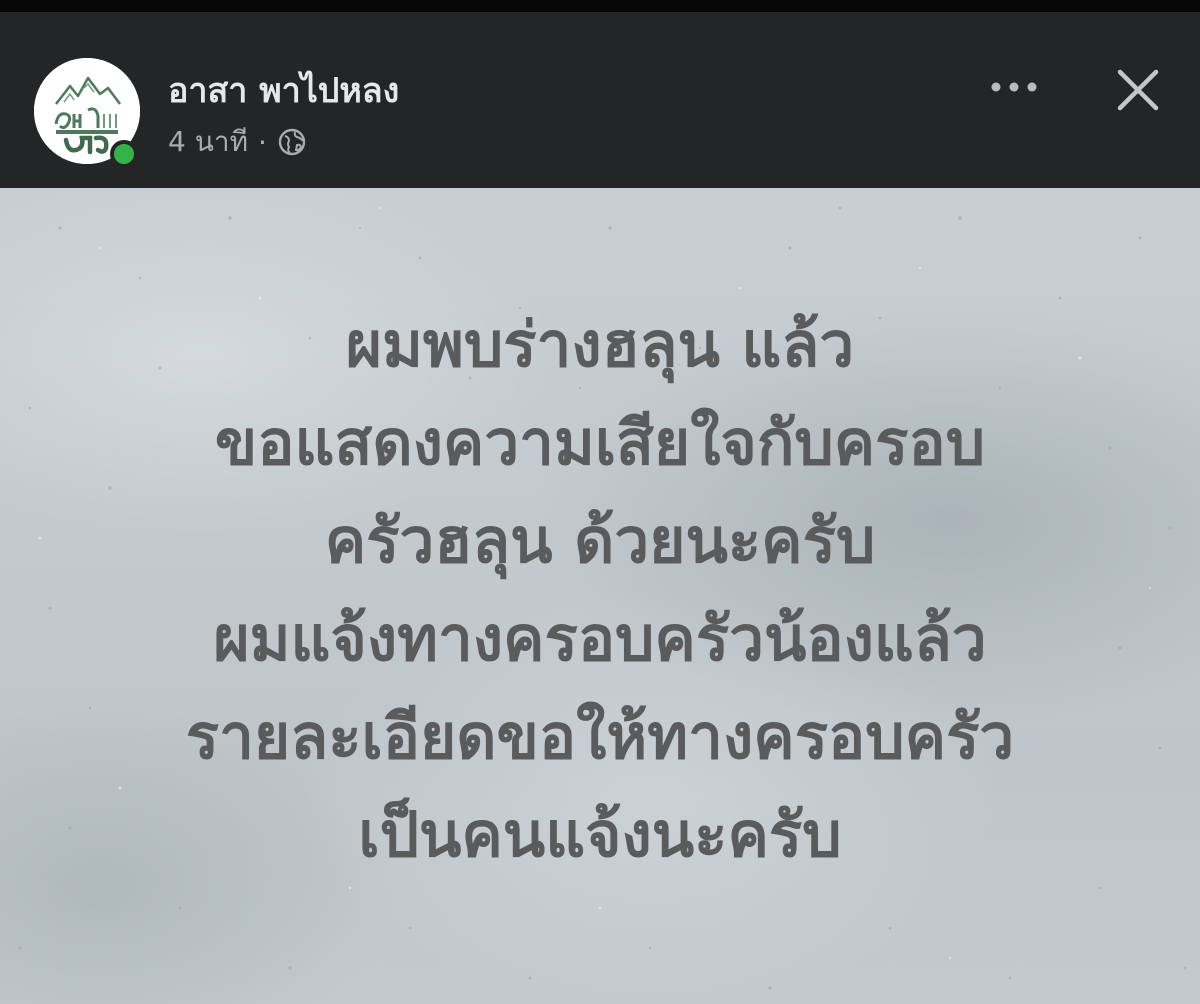 The image size is (1200, 1004). What do you see at coordinates (124, 154) in the screenshot?
I see `online-status-indicator` at bounding box center [124, 154].